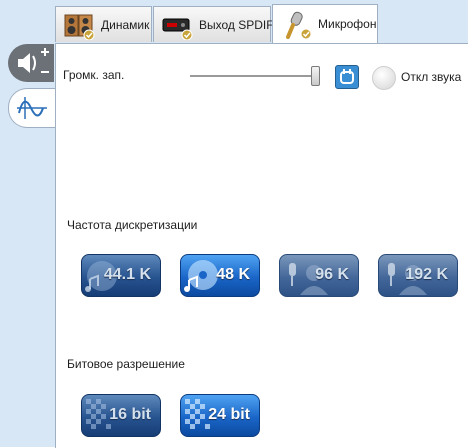  Describe the element at coordinates (126, 364) in the screenshot. I see `bit-depth-label: Битовое разрешение` at that location.